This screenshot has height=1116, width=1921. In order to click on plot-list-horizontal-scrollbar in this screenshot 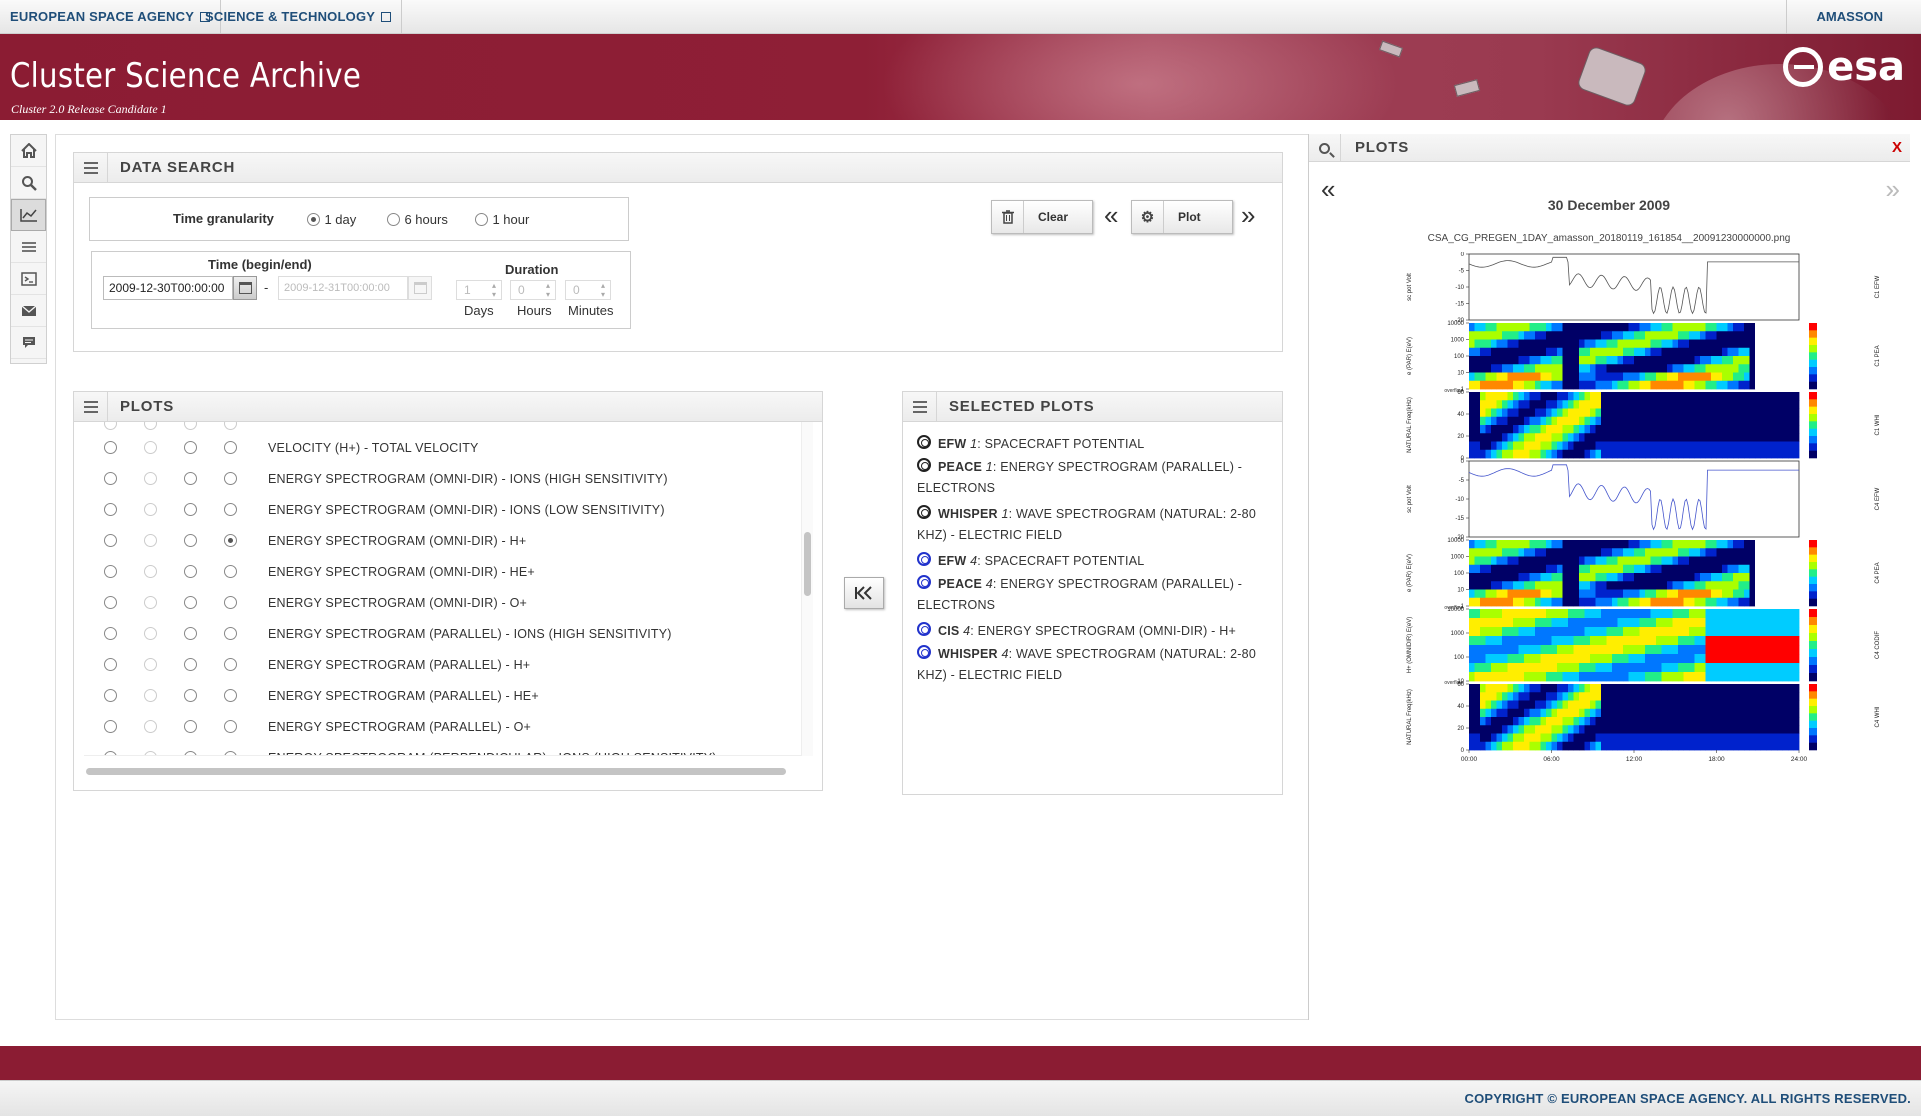, I will do `click(436, 771)`.